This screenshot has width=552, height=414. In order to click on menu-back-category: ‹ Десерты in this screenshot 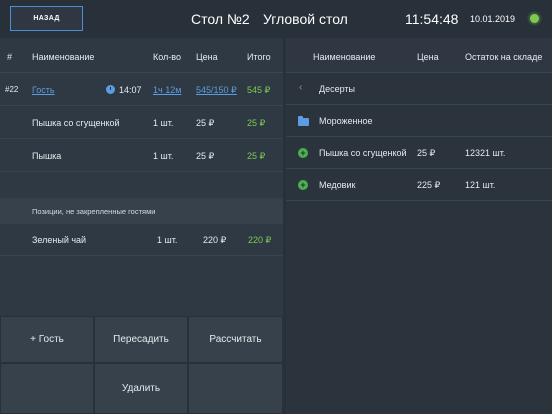, I will do `click(419, 89)`.